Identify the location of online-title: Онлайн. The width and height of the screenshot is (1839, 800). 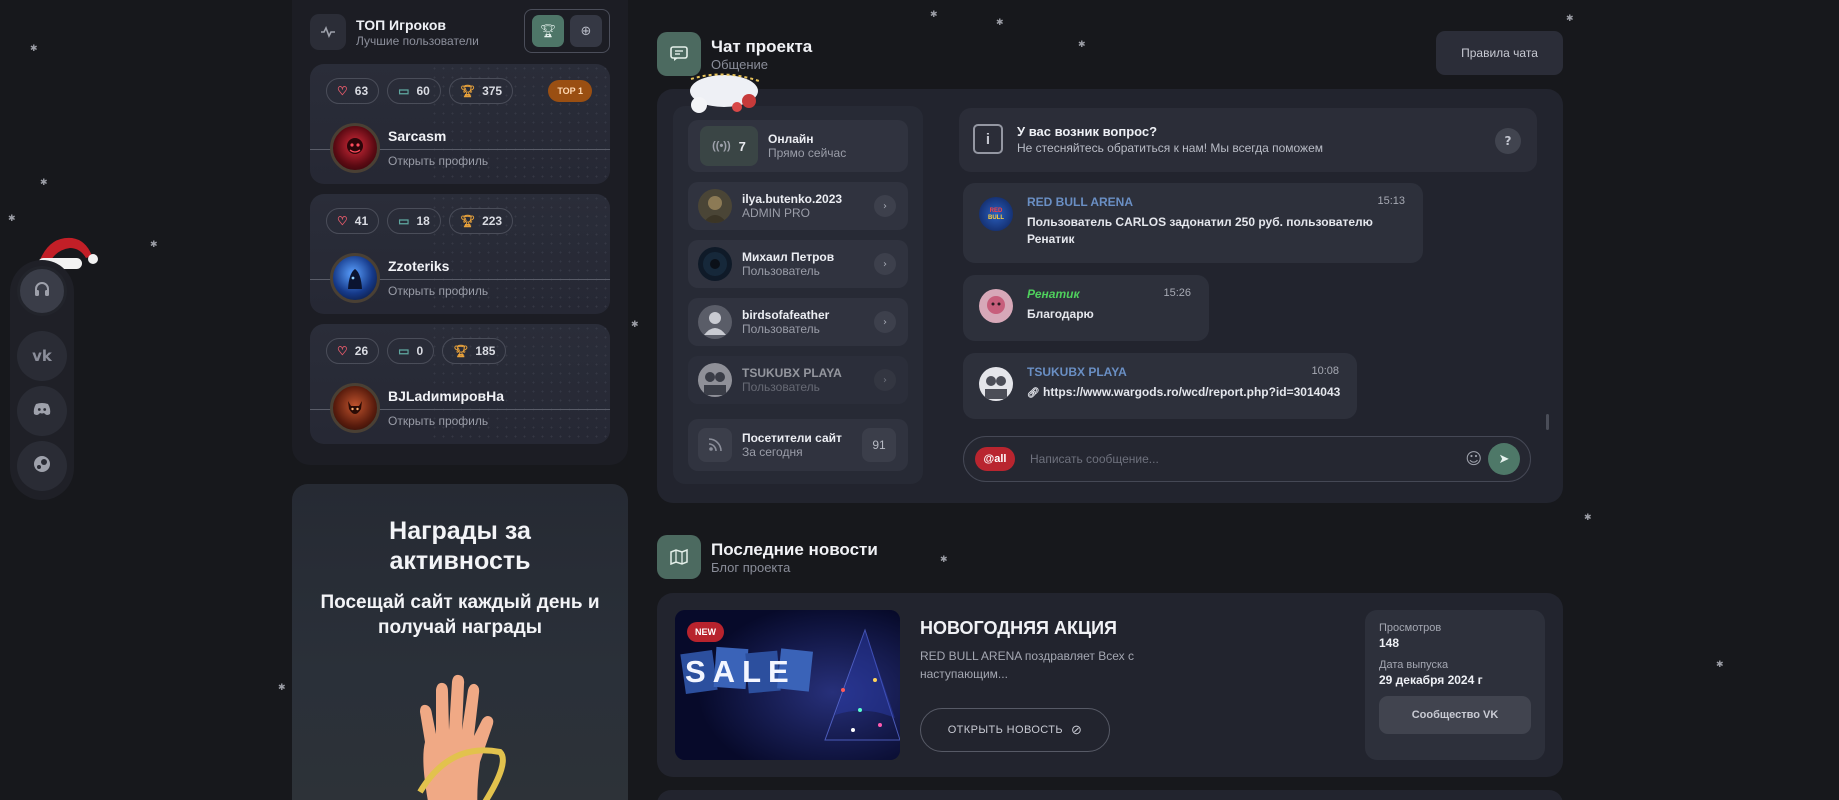
(791, 139).